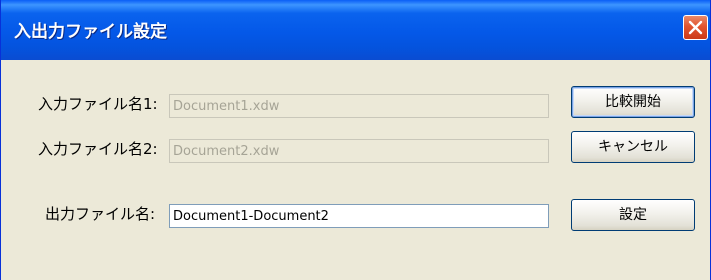 The height and width of the screenshot is (280, 711). Describe the element at coordinates (359, 106) in the screenshot. I see `input-file1-field` at that location.